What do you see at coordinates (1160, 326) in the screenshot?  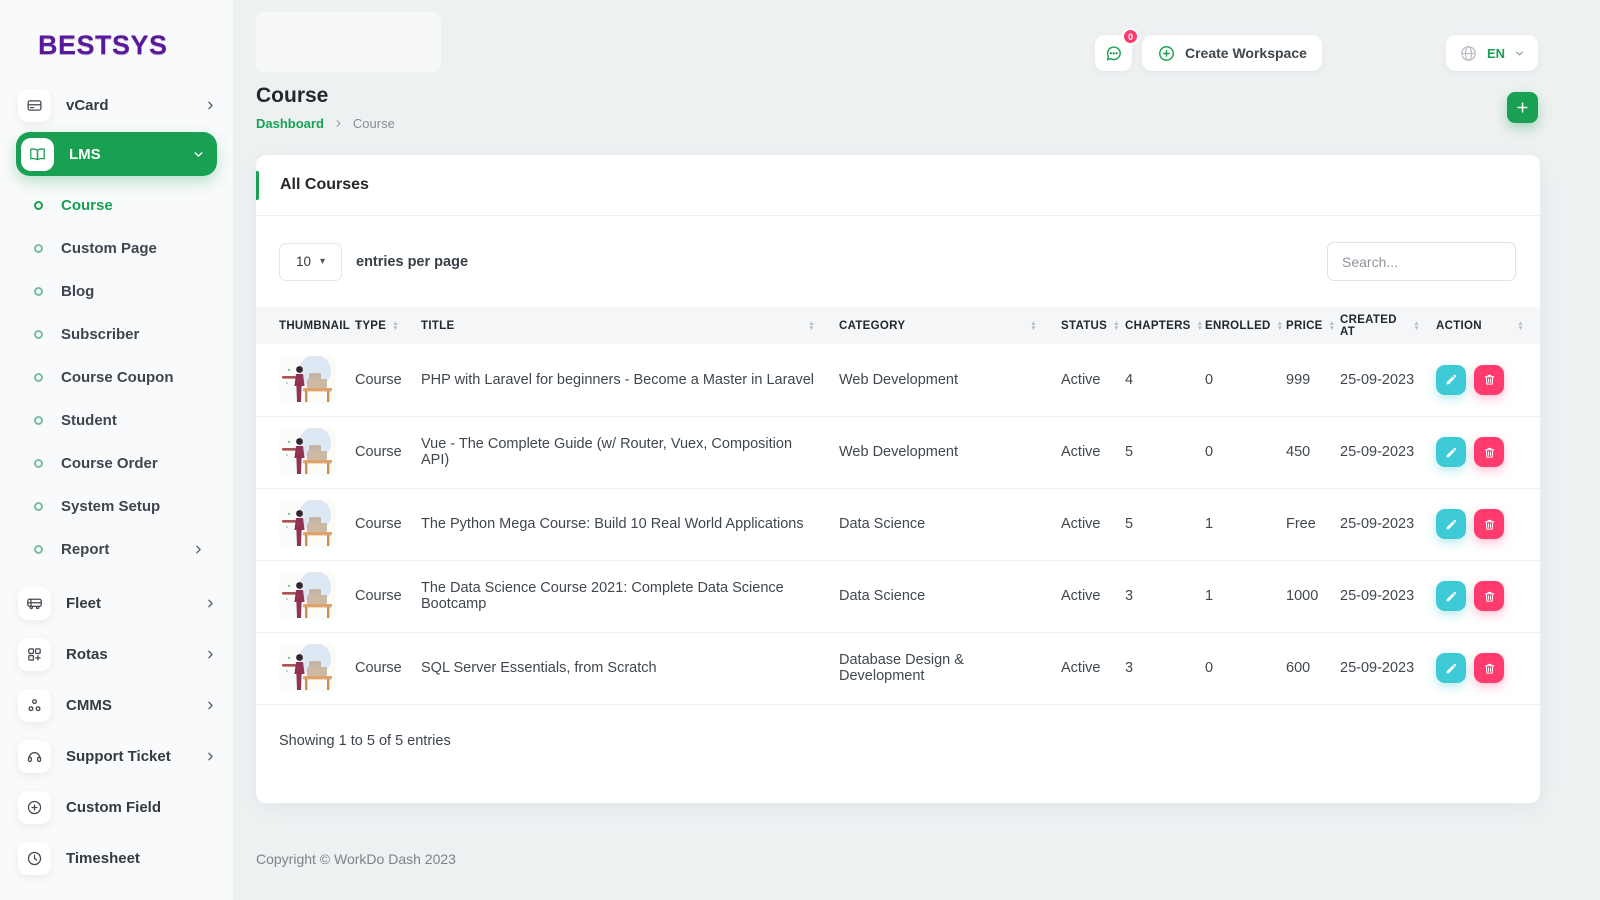 I see `col-header-chapters: Chapters ▲ ▼` at bounding box center [1160, 326].